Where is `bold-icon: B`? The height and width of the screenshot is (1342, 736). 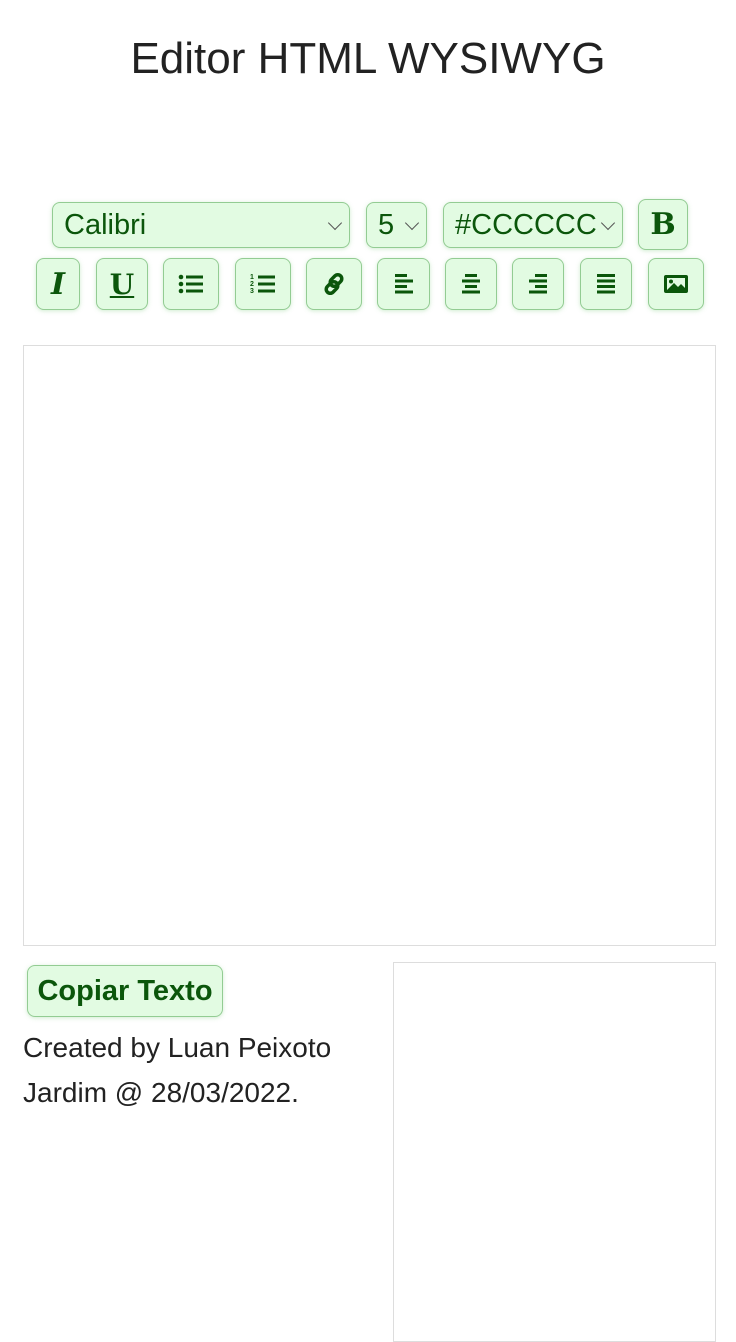
bold-icon: B is located at coordinates (663, 224).